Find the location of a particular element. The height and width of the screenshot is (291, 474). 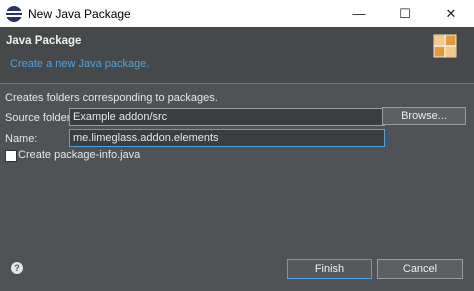

eclipse-icon is located at coordinates (14, 13).